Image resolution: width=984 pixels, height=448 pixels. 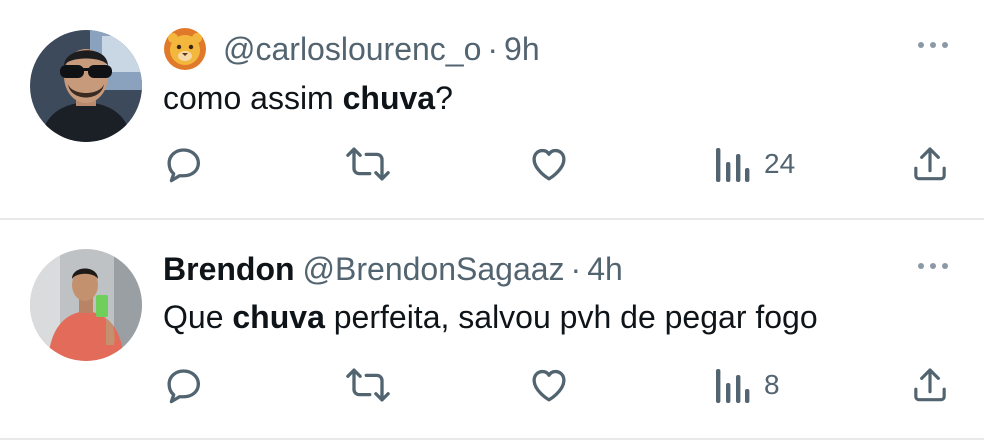 What do you see at coordinates (444, 98) in the screenshot?
I see `tweet-text-part: ?` at bounding box center [444, 98].